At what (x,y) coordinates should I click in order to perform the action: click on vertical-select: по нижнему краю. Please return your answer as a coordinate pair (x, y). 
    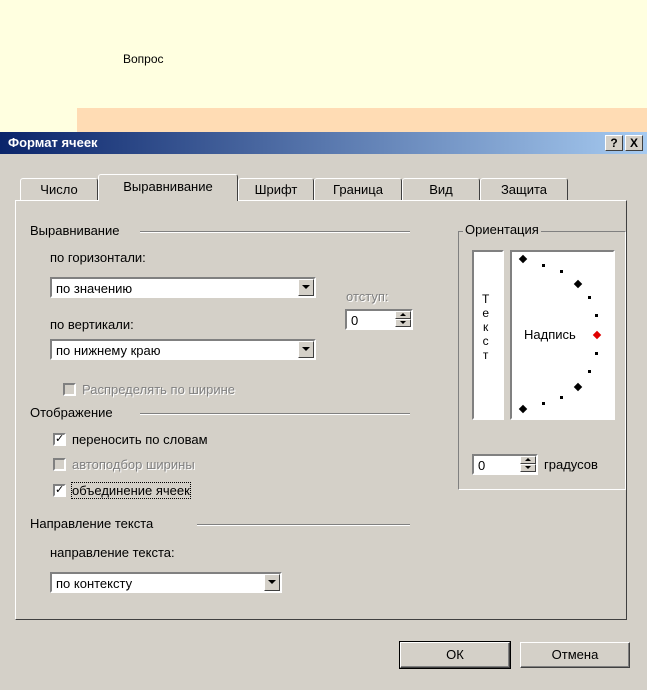
    Looking at the image, I should click on (183, 349).